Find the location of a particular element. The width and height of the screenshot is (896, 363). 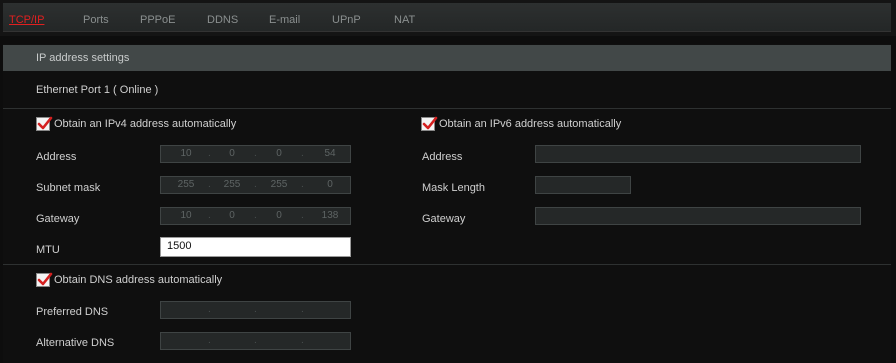

ipv6-gateway-field is located at coordinates (698, 216).